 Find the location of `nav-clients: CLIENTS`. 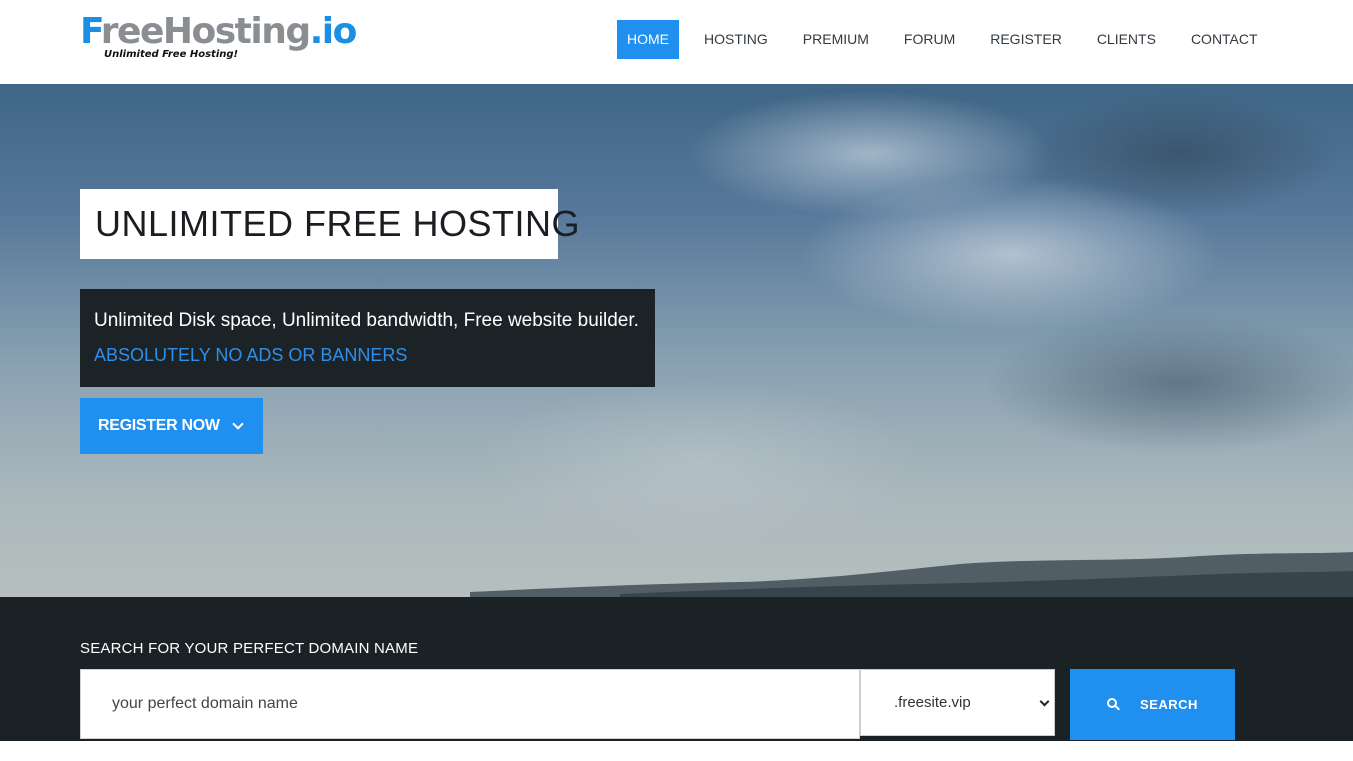

nav-clients: CLIENTS is located at coordinates (1126, 39).